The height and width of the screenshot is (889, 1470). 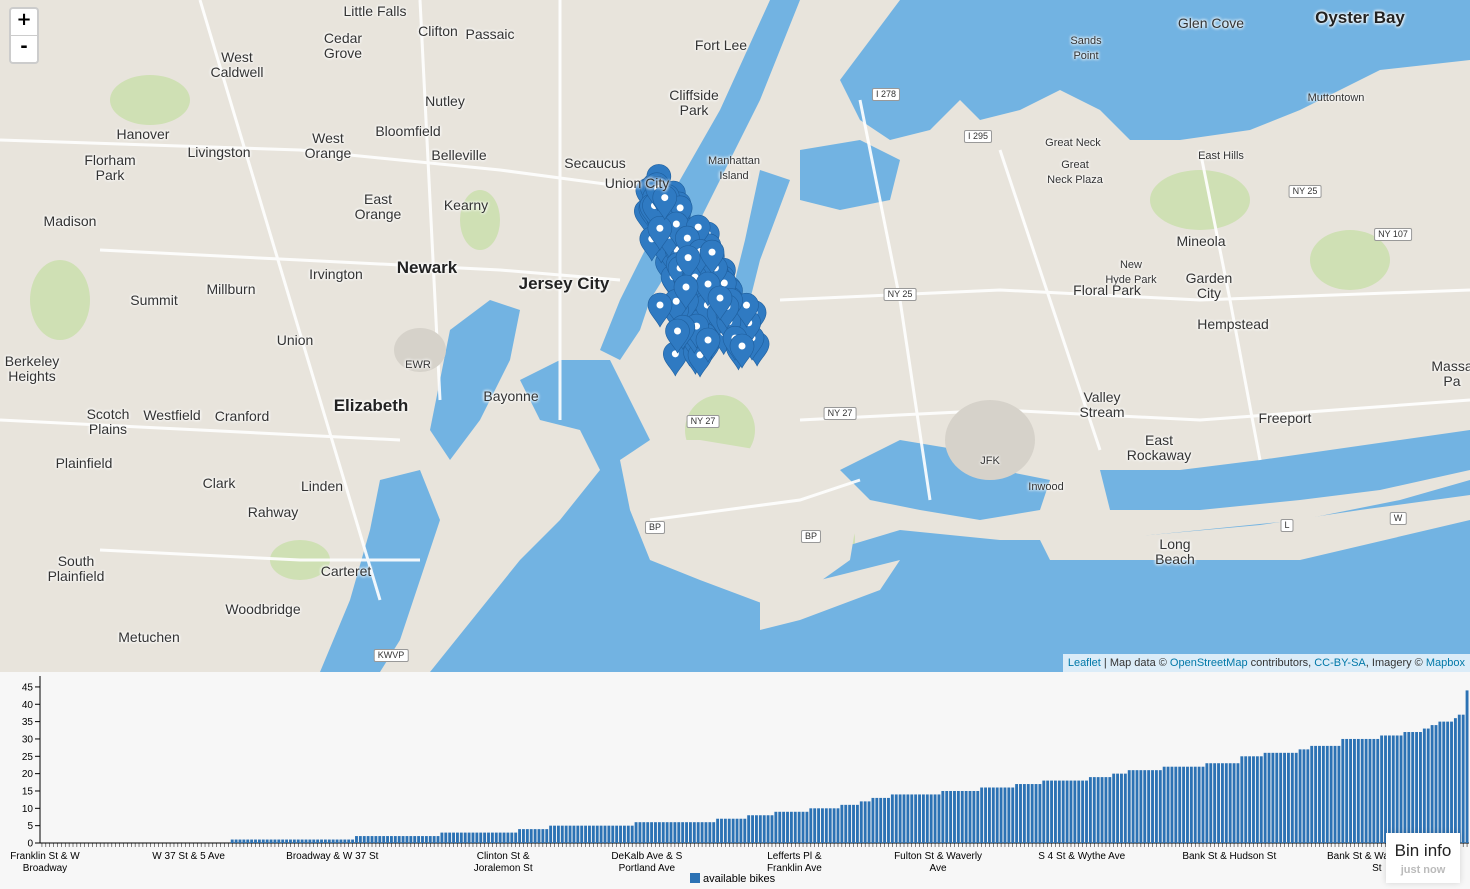 I want to click on x-category-label: St, so click(x=1377, y=868).